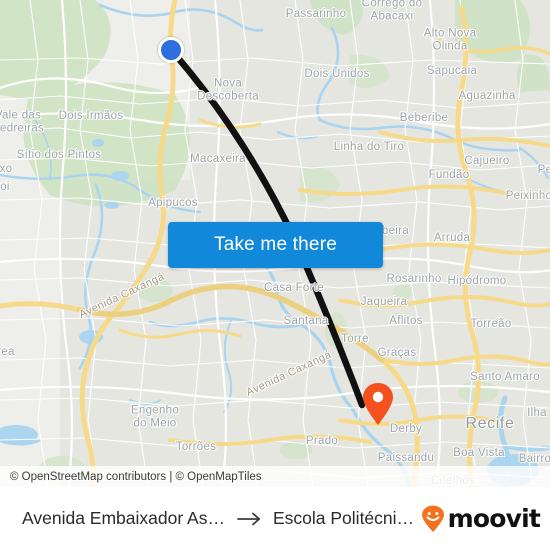 Image resolution: width=550 pixels, height=550 pixels. Describe the element at coordinates (250, 519) in the screenshot. I see `arrow-right-icon` at that location.